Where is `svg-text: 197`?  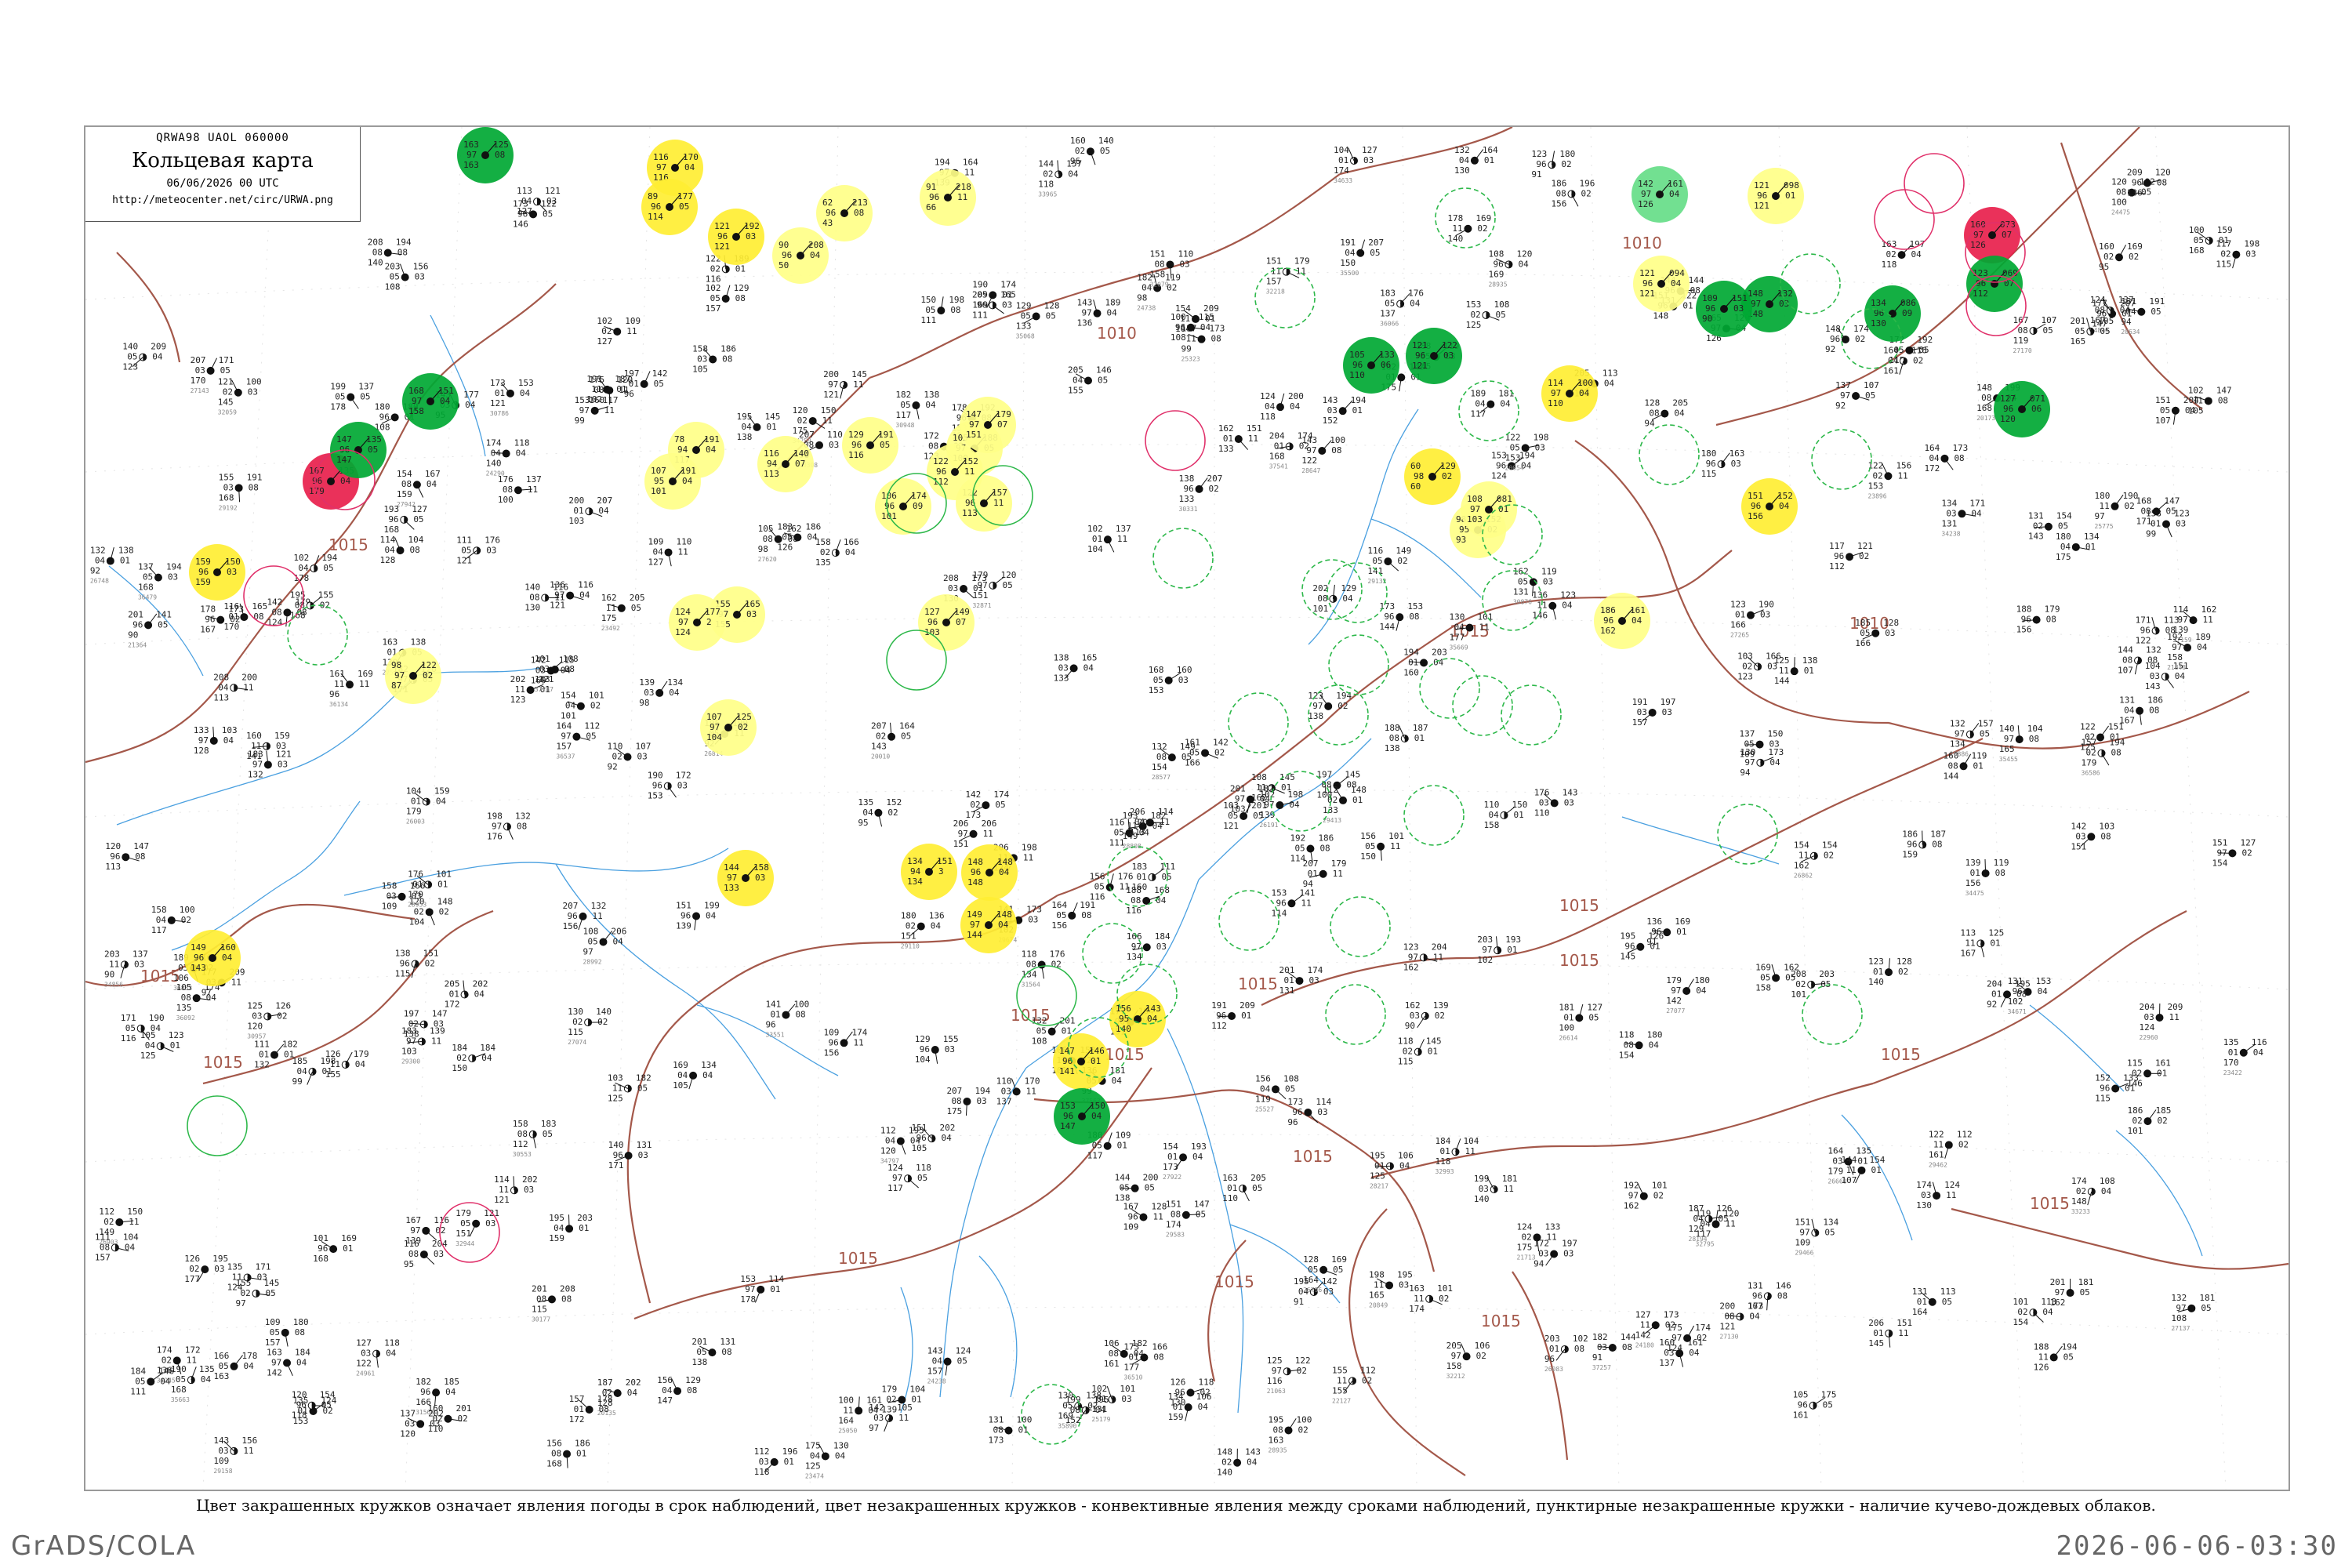 svg-text: 197 is located at coordinates (1569, 1243).